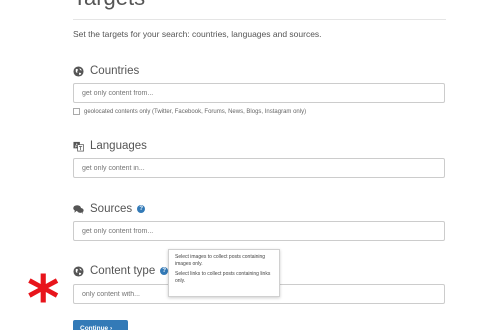 Image resolution: width=500 pixels, height=330 pixels. Describe the element at coordinates (100, 325) in the screenshot. I see `continue-button: Continue ›` at that location.